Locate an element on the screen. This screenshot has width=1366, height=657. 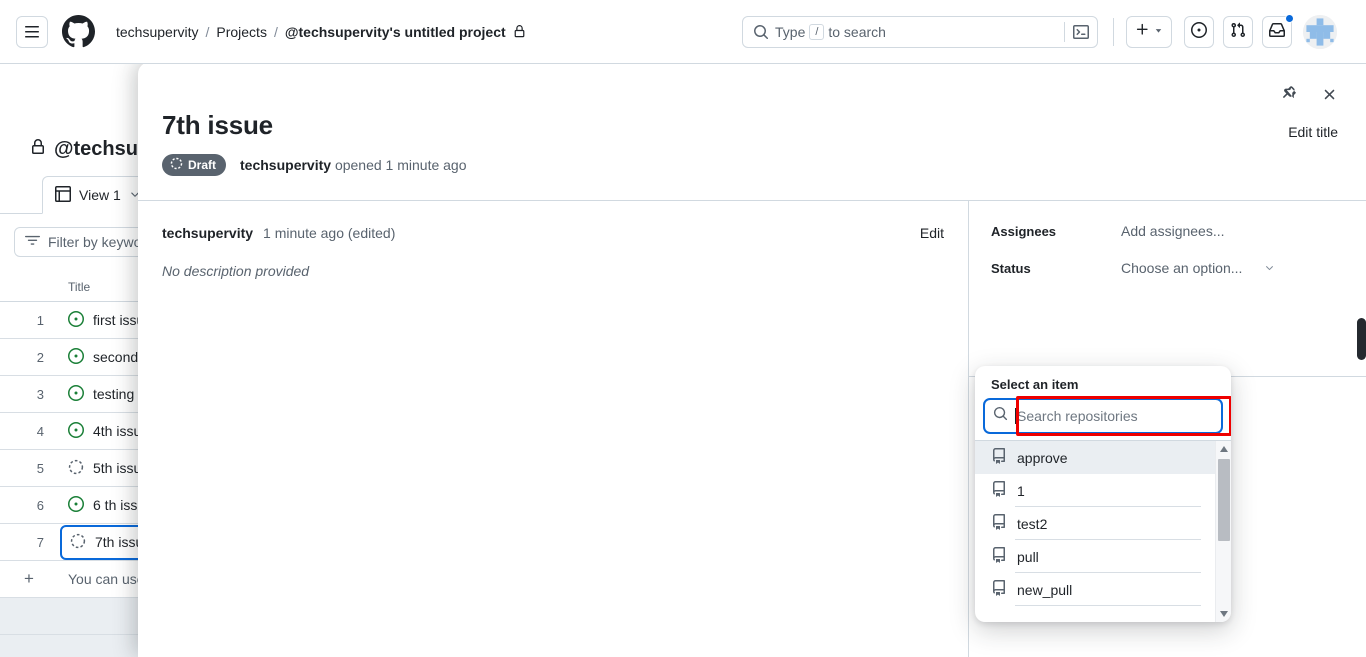
breadcrumb-projects: Projects is located at coordinates (241, 32).